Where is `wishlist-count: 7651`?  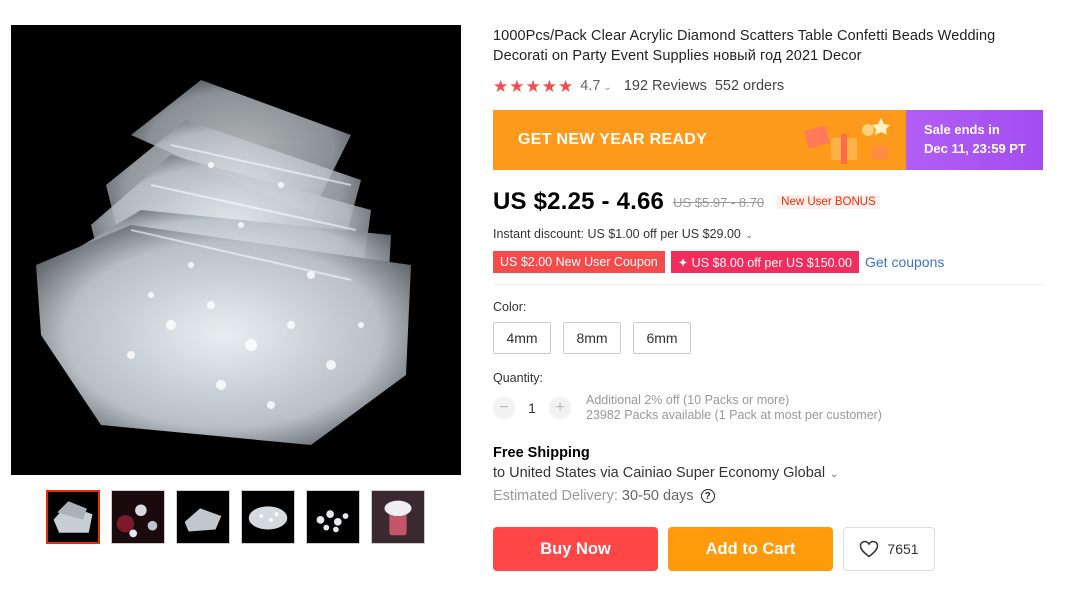 wishlist-count: 7651 is located at coordinates (903, 549).